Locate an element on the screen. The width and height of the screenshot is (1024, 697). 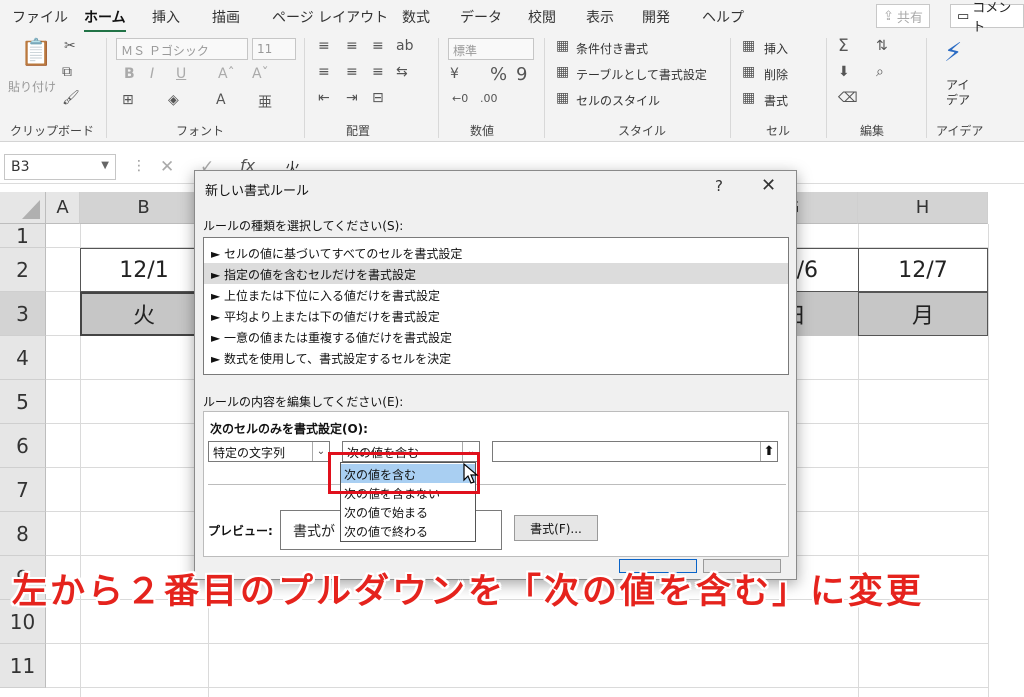
tab-data: データ is located at coordinates (481, 17).